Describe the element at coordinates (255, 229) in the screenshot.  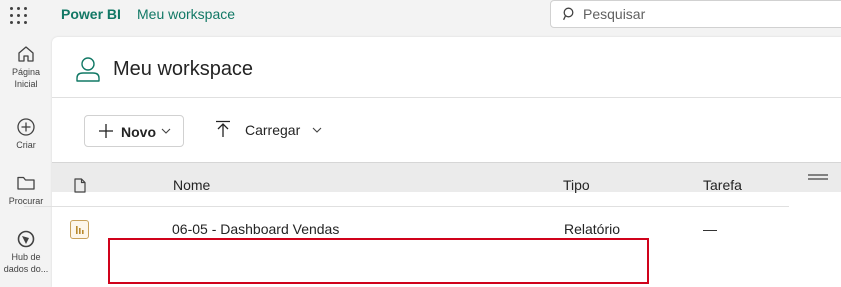
I see `row-name: 06-05 - Dashboard Vendas` at that location.